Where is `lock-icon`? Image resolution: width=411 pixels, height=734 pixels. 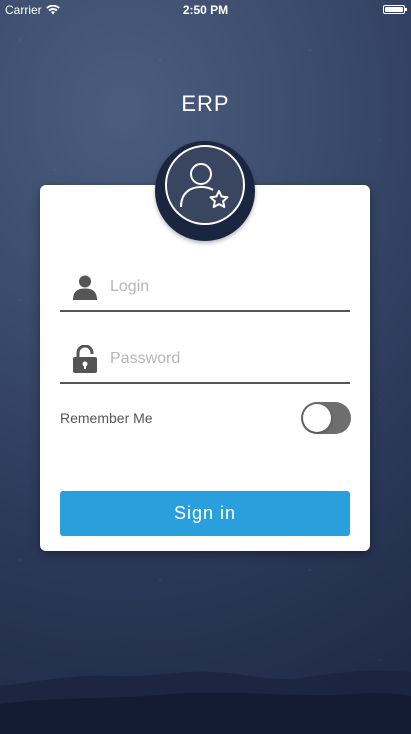 lock-icon is located at coordinates (85, 359).